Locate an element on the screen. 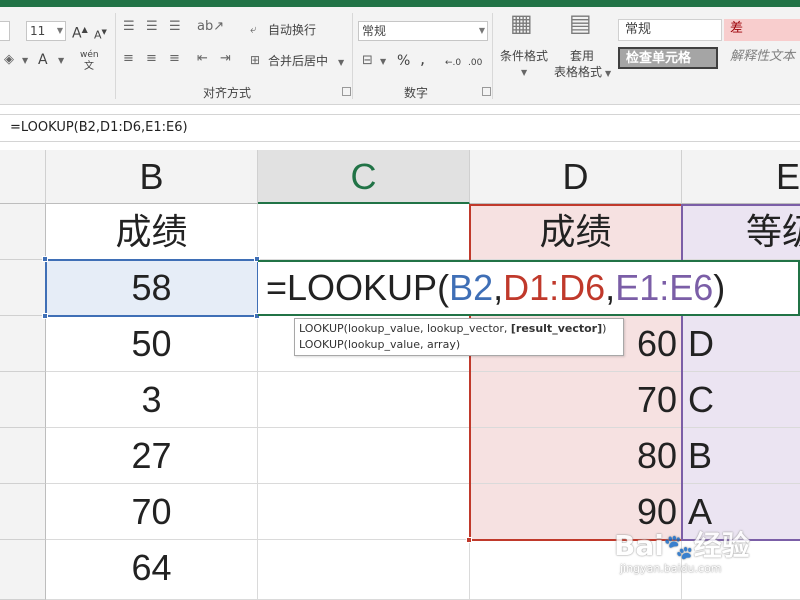 This screenshot has width=800, height=600. number-group-label: 数字 is located at coordinates (416, 93).